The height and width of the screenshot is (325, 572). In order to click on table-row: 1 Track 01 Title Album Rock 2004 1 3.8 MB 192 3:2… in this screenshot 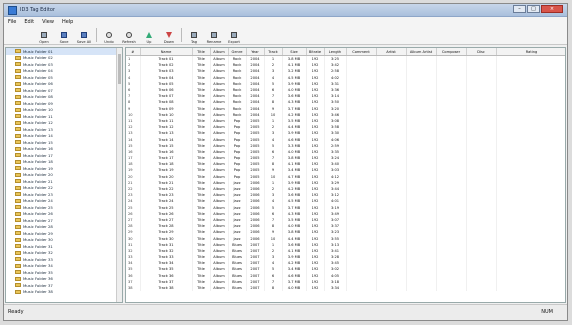, I will do `click(345, 59)`.